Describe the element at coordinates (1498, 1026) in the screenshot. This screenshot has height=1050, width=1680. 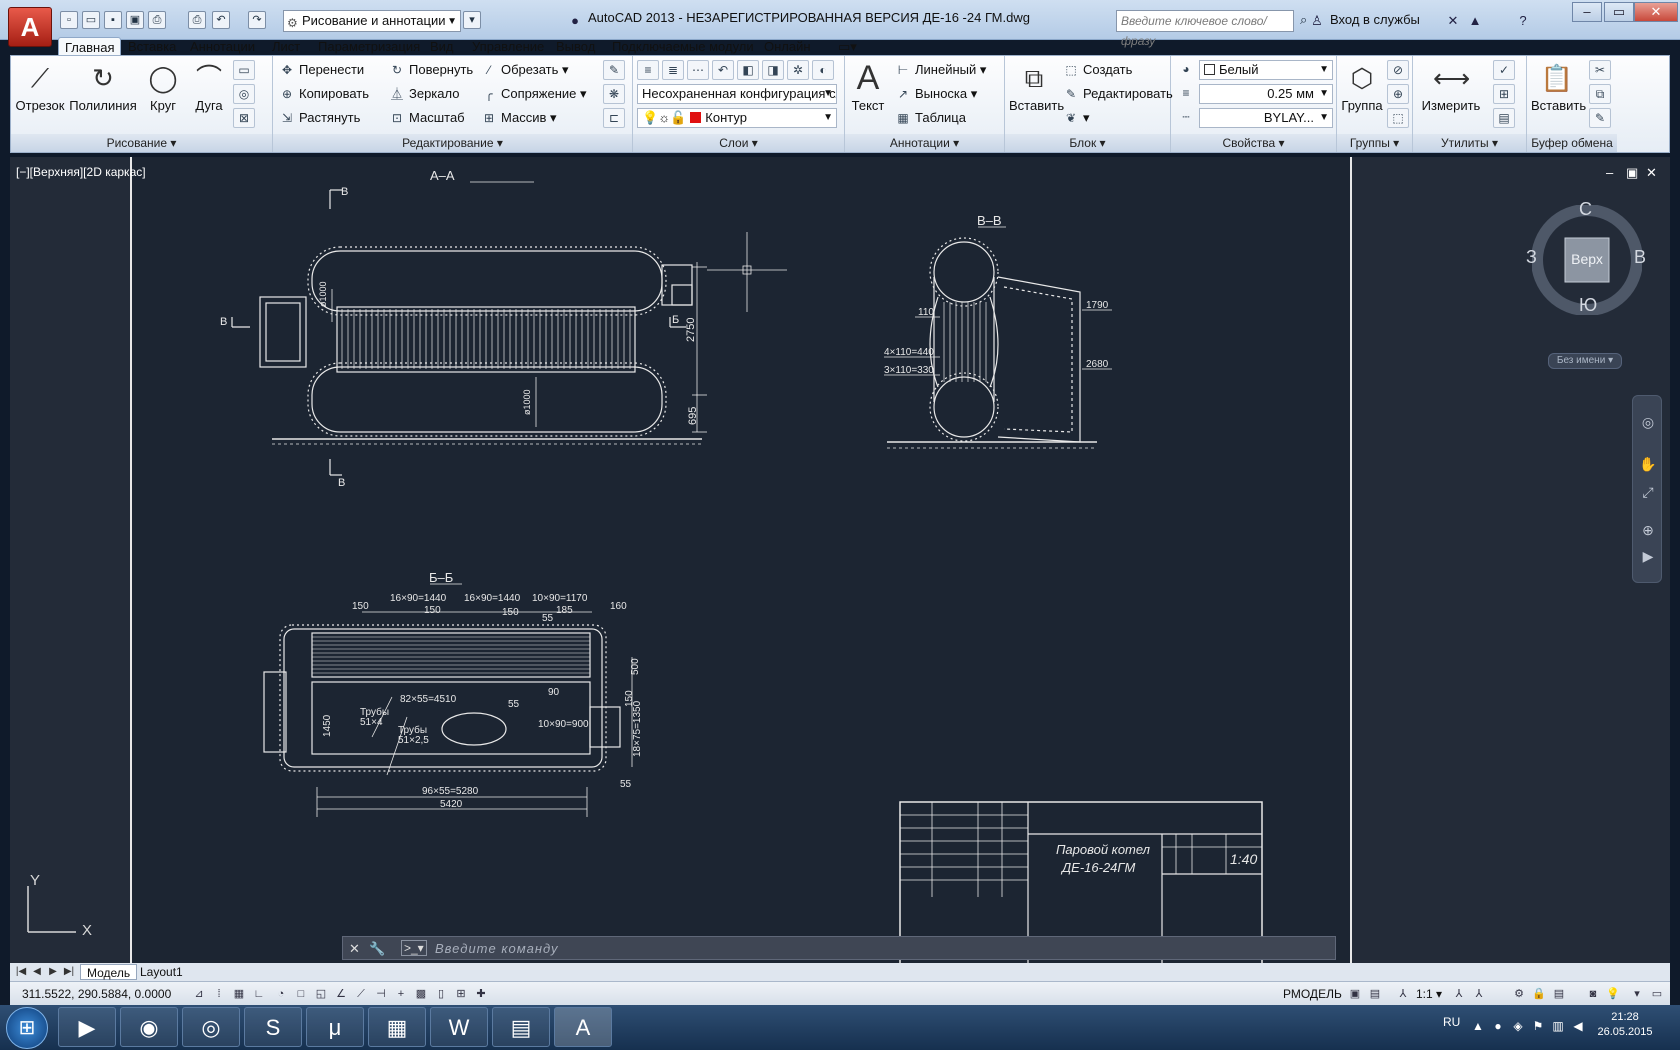
I see `tray-app-icon: ●` at that location.